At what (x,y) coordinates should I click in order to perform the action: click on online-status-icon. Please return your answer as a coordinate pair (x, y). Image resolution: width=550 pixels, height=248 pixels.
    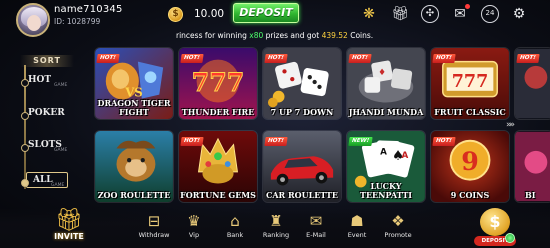
    Looking at the image, I should click on (510, 238).